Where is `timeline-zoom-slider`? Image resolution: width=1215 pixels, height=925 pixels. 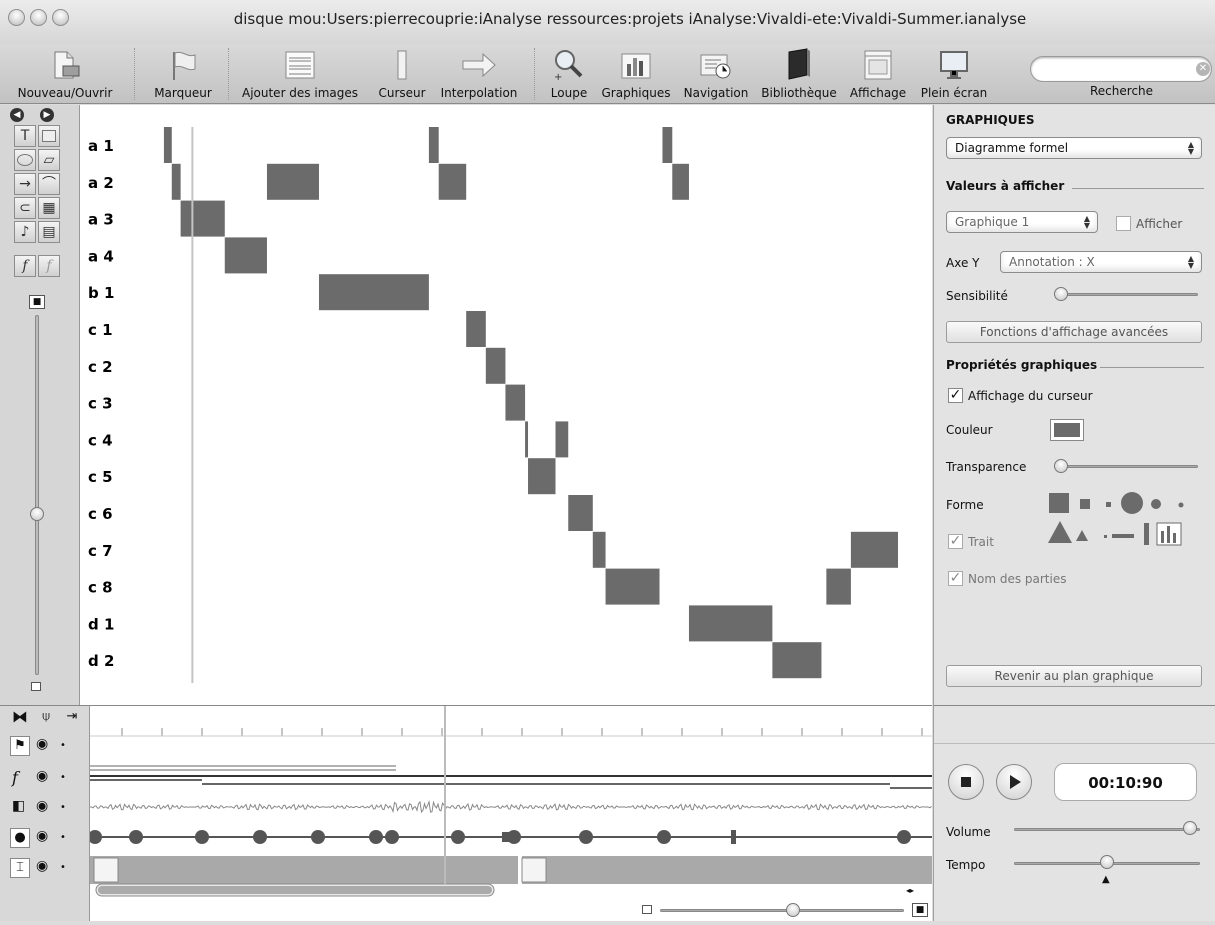
timeline-zoom-slider is located at coordinates (782, 910).